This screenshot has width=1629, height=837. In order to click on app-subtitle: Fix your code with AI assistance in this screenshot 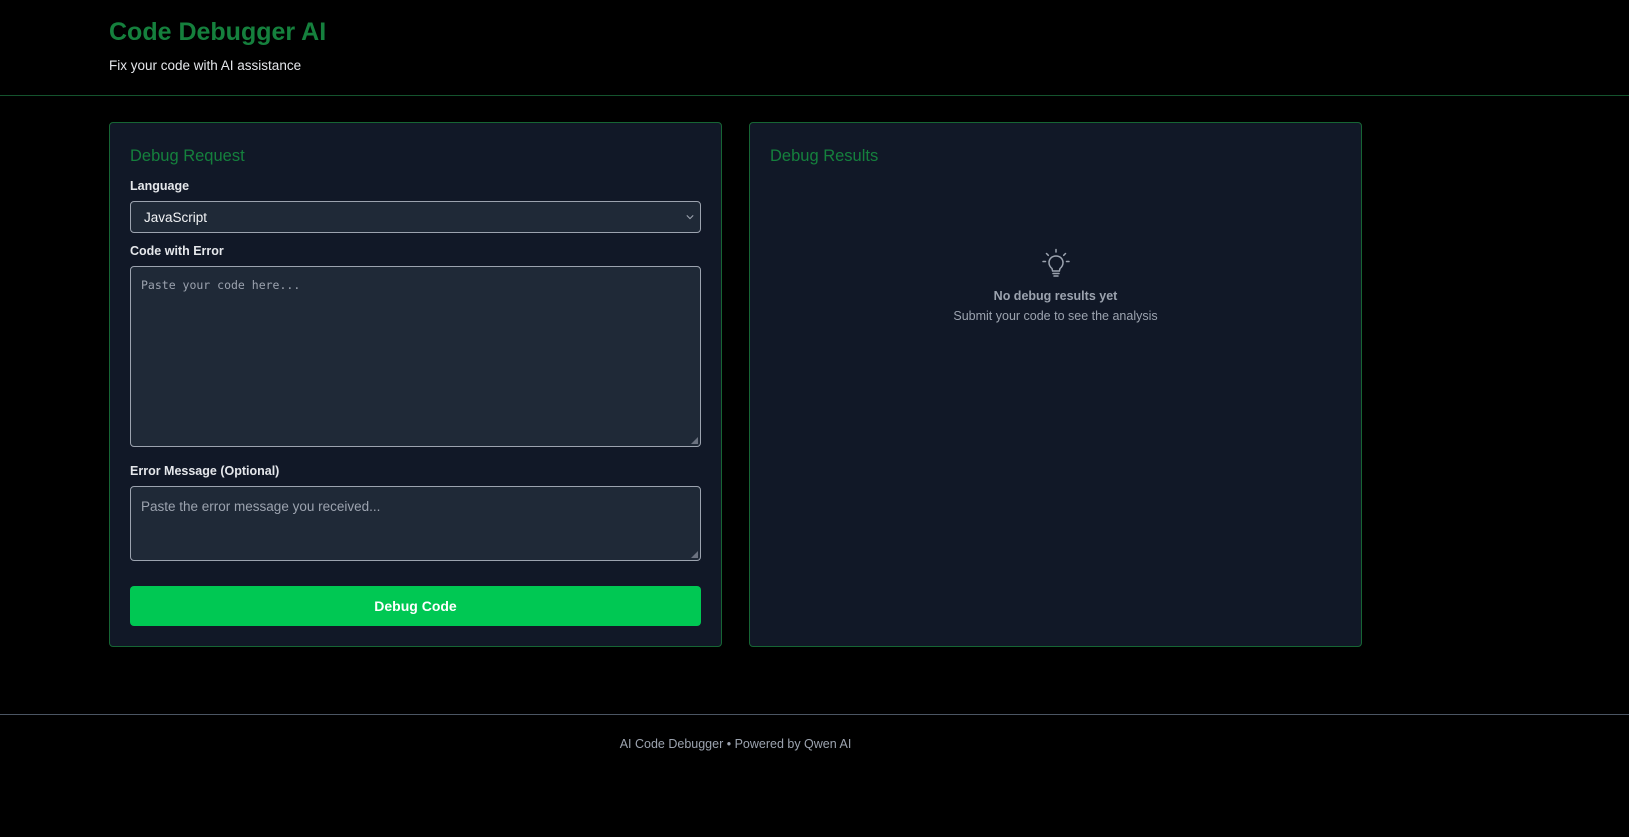, I will do `click(205, 65)`.